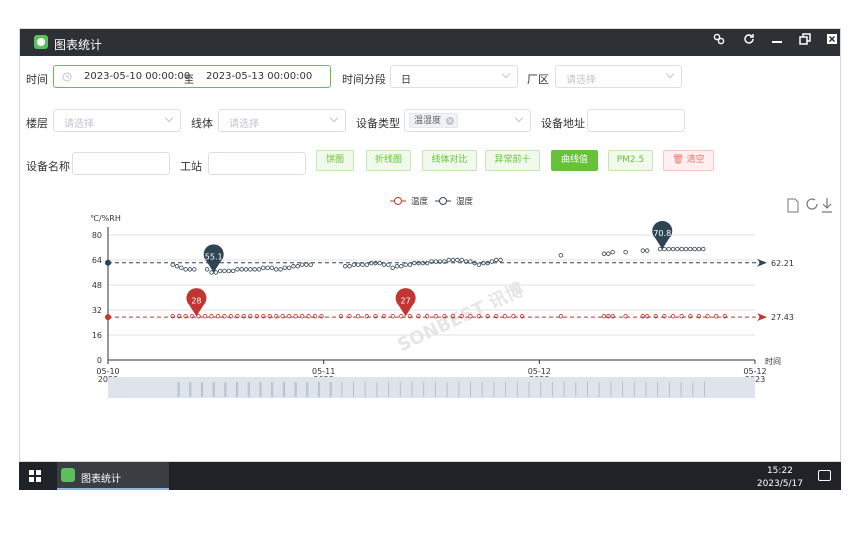 The image size is (860, 558). Describe the element at coordinates (662, 233) in the screenshot. I see `mark-pin-label: 70.8` at that location.